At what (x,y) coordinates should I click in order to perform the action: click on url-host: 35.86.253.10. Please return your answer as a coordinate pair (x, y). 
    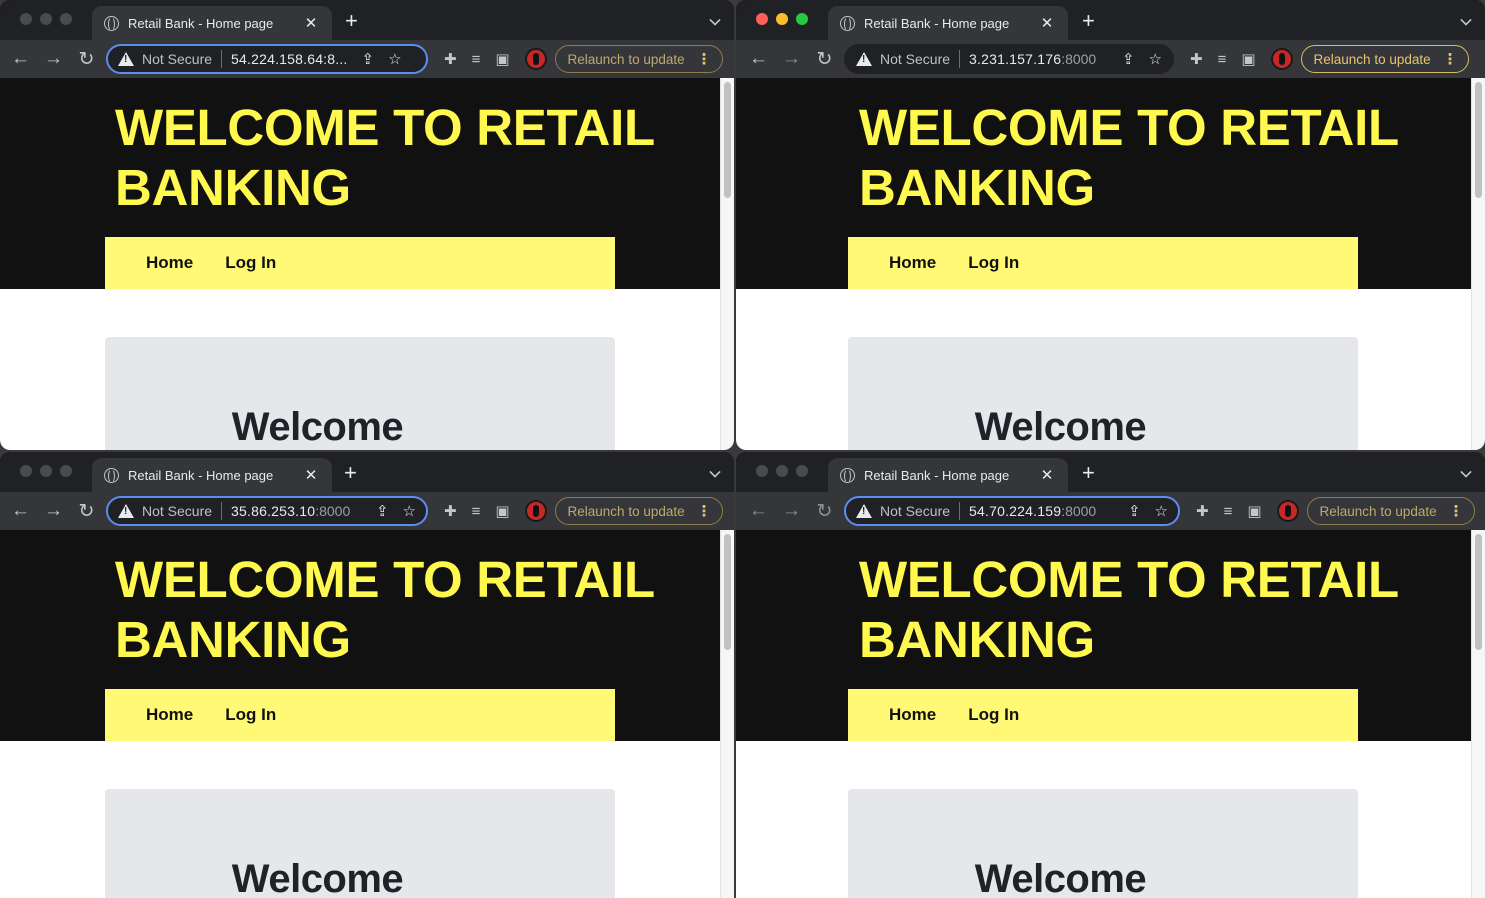
    Looking at the image, I should click on (273, 511).